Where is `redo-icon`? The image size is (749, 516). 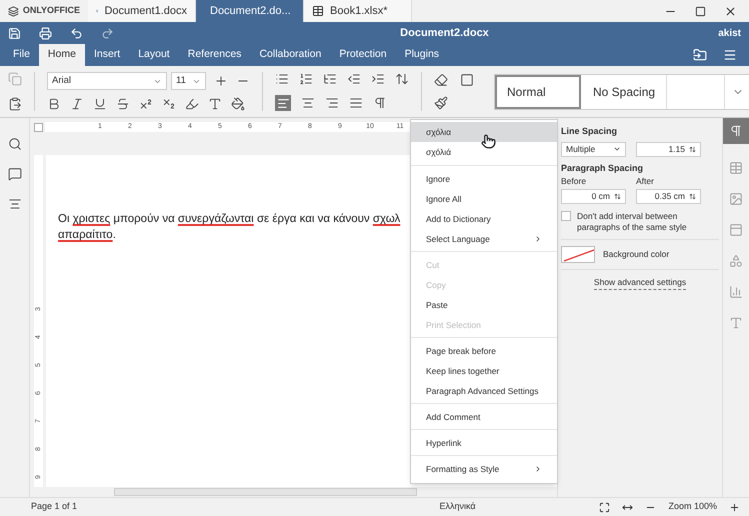
redo-icon is located at coordinates (107, 33).